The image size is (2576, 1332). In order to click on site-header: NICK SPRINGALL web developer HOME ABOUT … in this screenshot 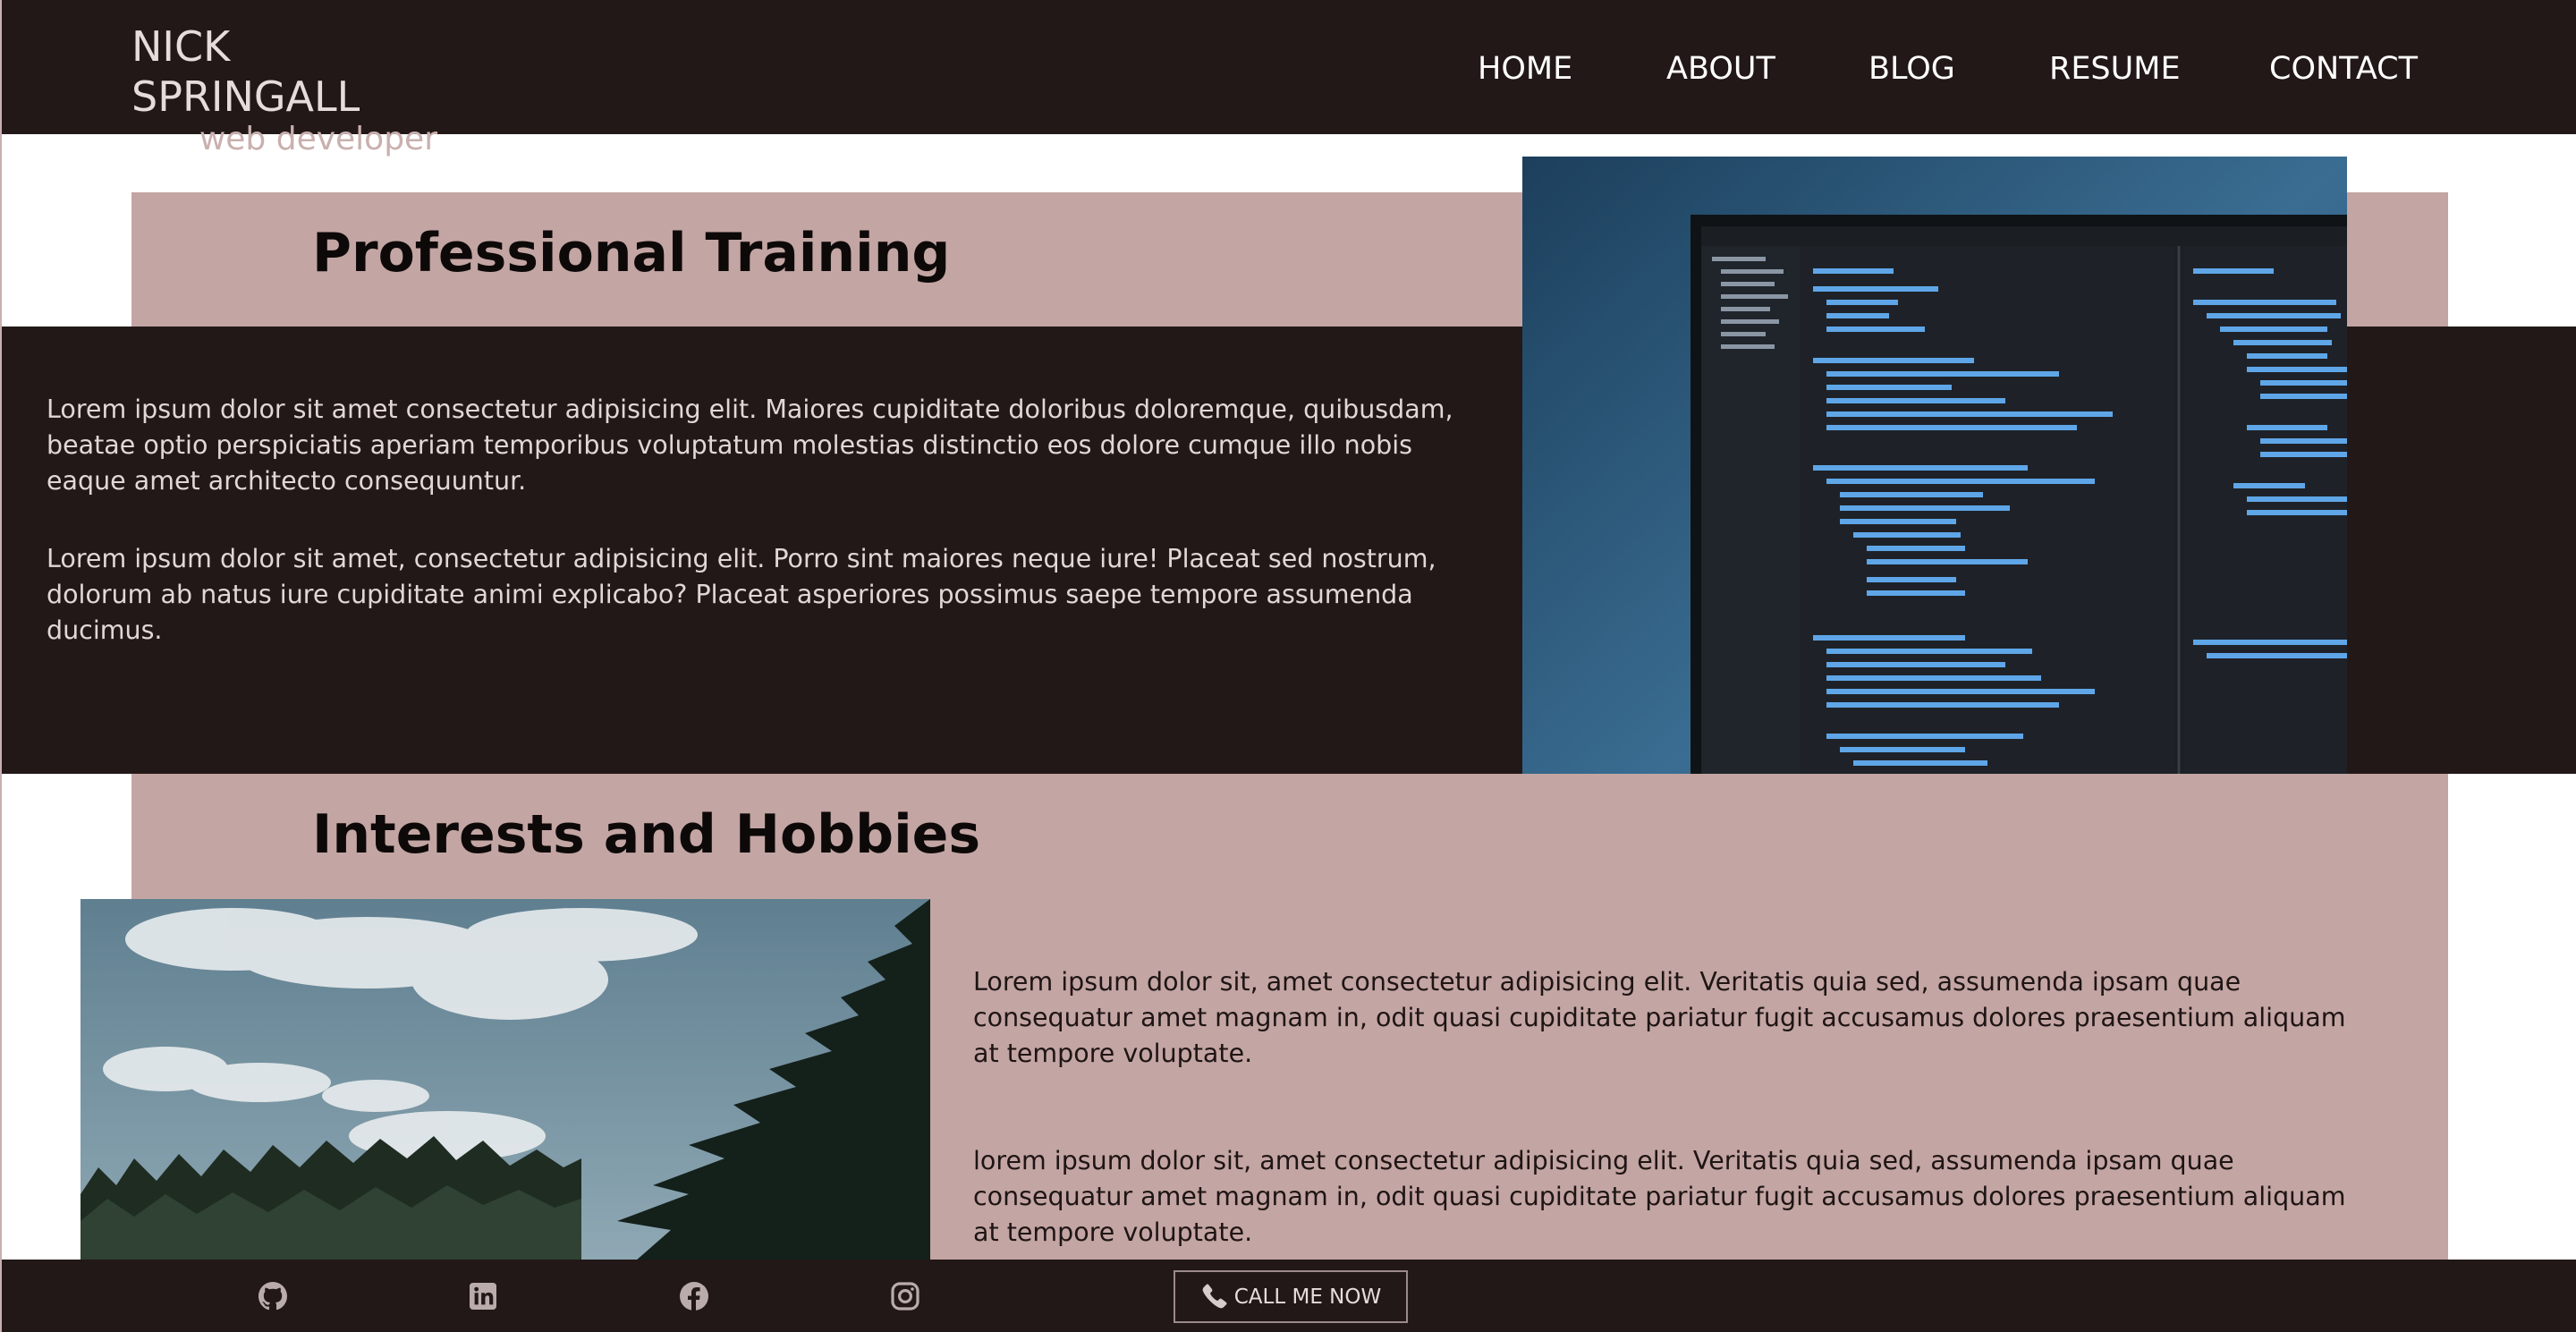, I will do `click(1289, 78)`.